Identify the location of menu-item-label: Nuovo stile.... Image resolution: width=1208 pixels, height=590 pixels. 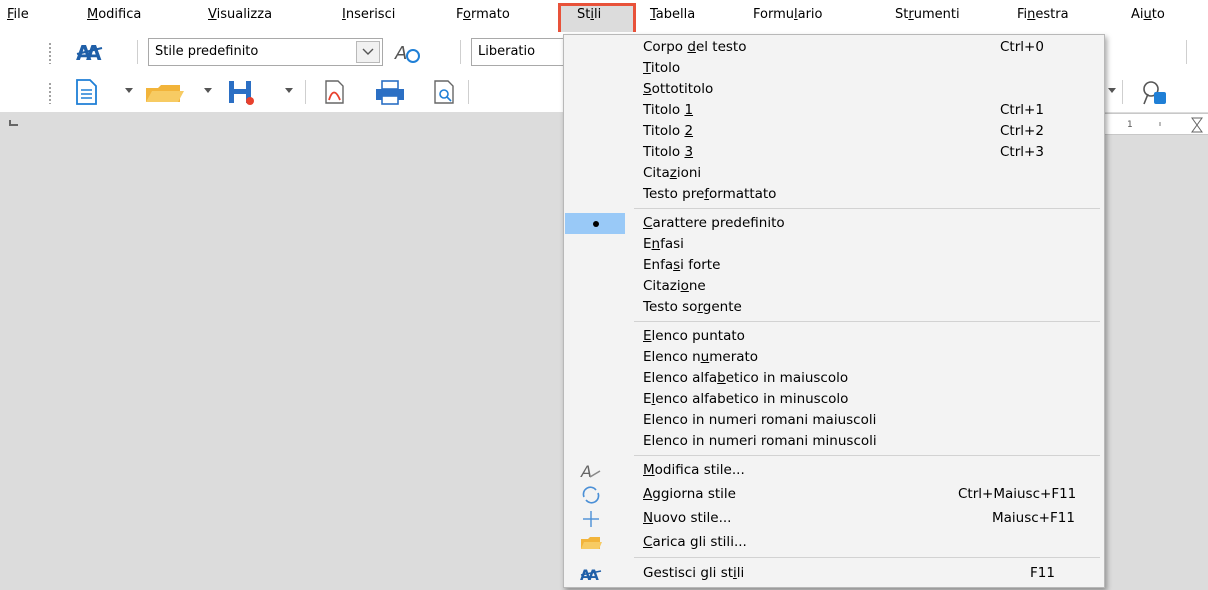
(687, 518).